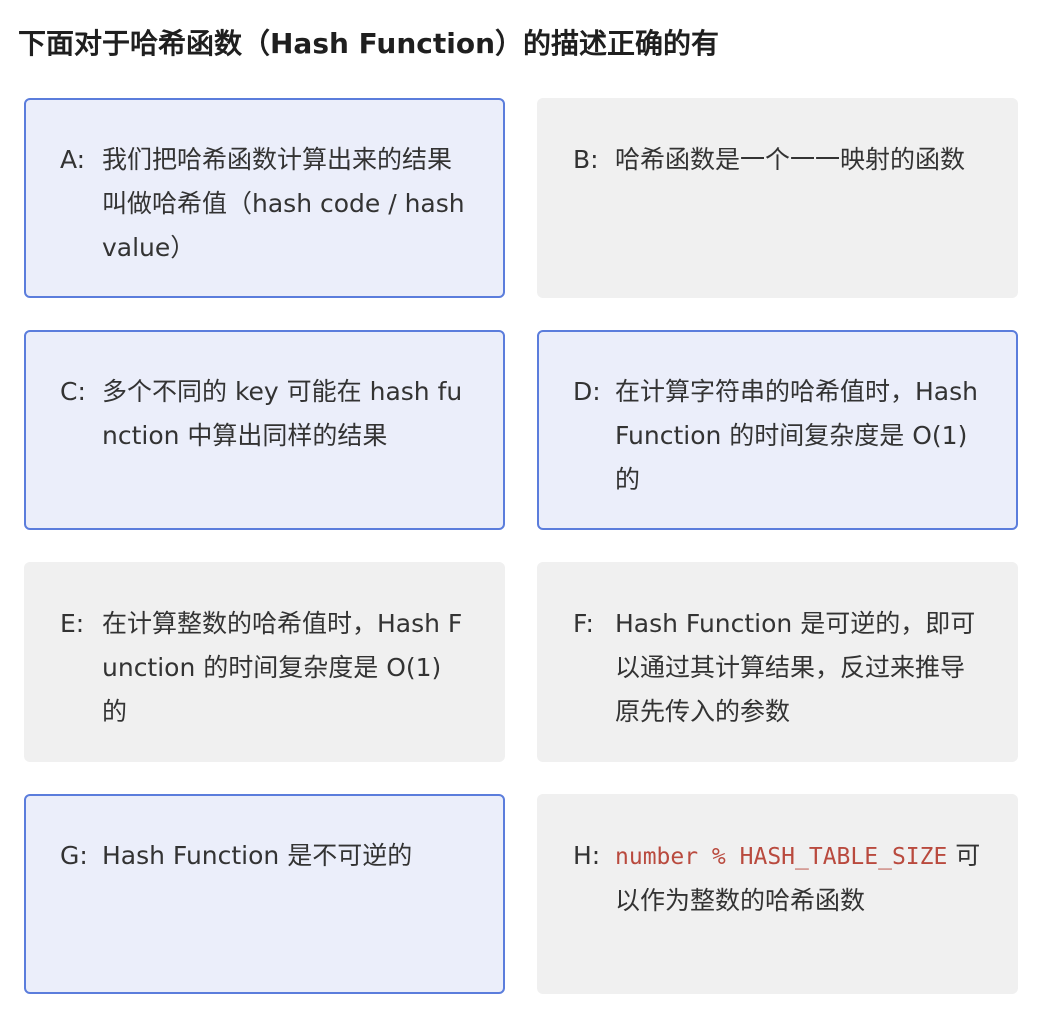 Image resolution: width=1042 pixels, height=1024 pixels. I want to click on option-letter: B:, so click(586, 159).